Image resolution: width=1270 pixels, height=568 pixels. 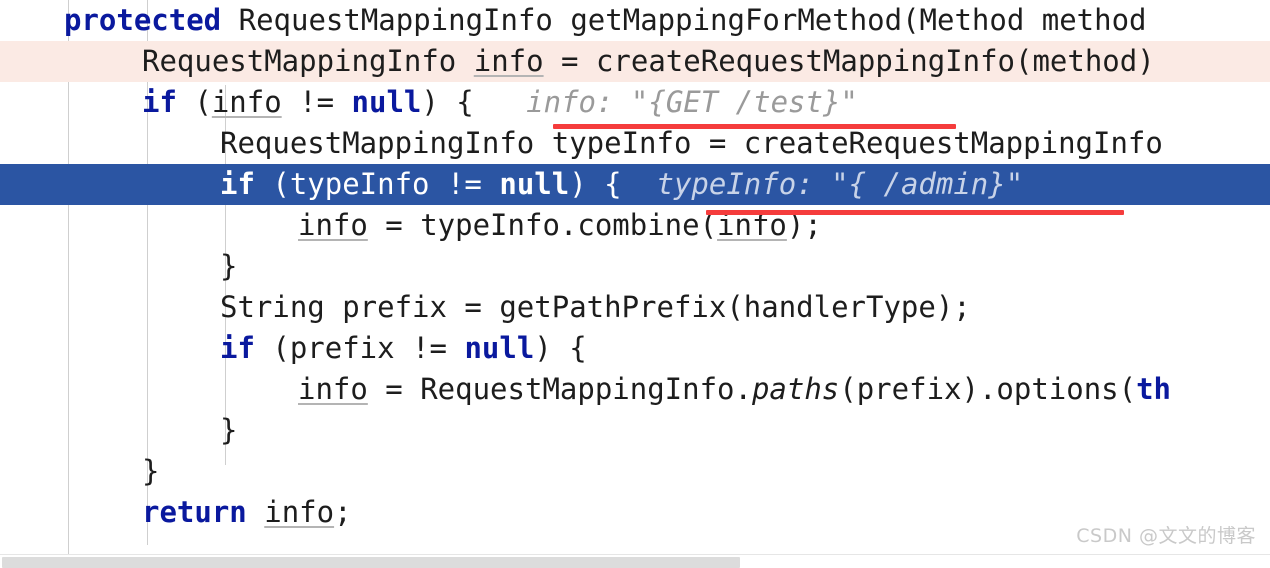 I want to click on code-line: if (info != null) { info: "{GET /test}", so click(x=635, y=102).